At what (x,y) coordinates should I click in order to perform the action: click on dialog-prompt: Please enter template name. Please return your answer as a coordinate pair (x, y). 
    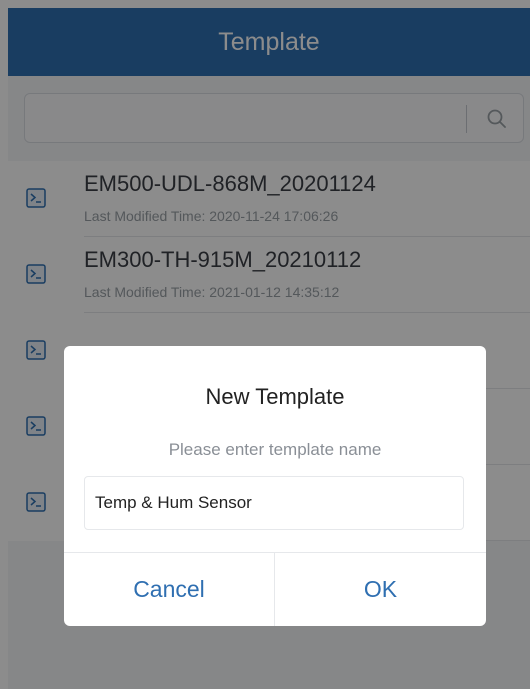
    Looking at the image, I should click on (275, 449).